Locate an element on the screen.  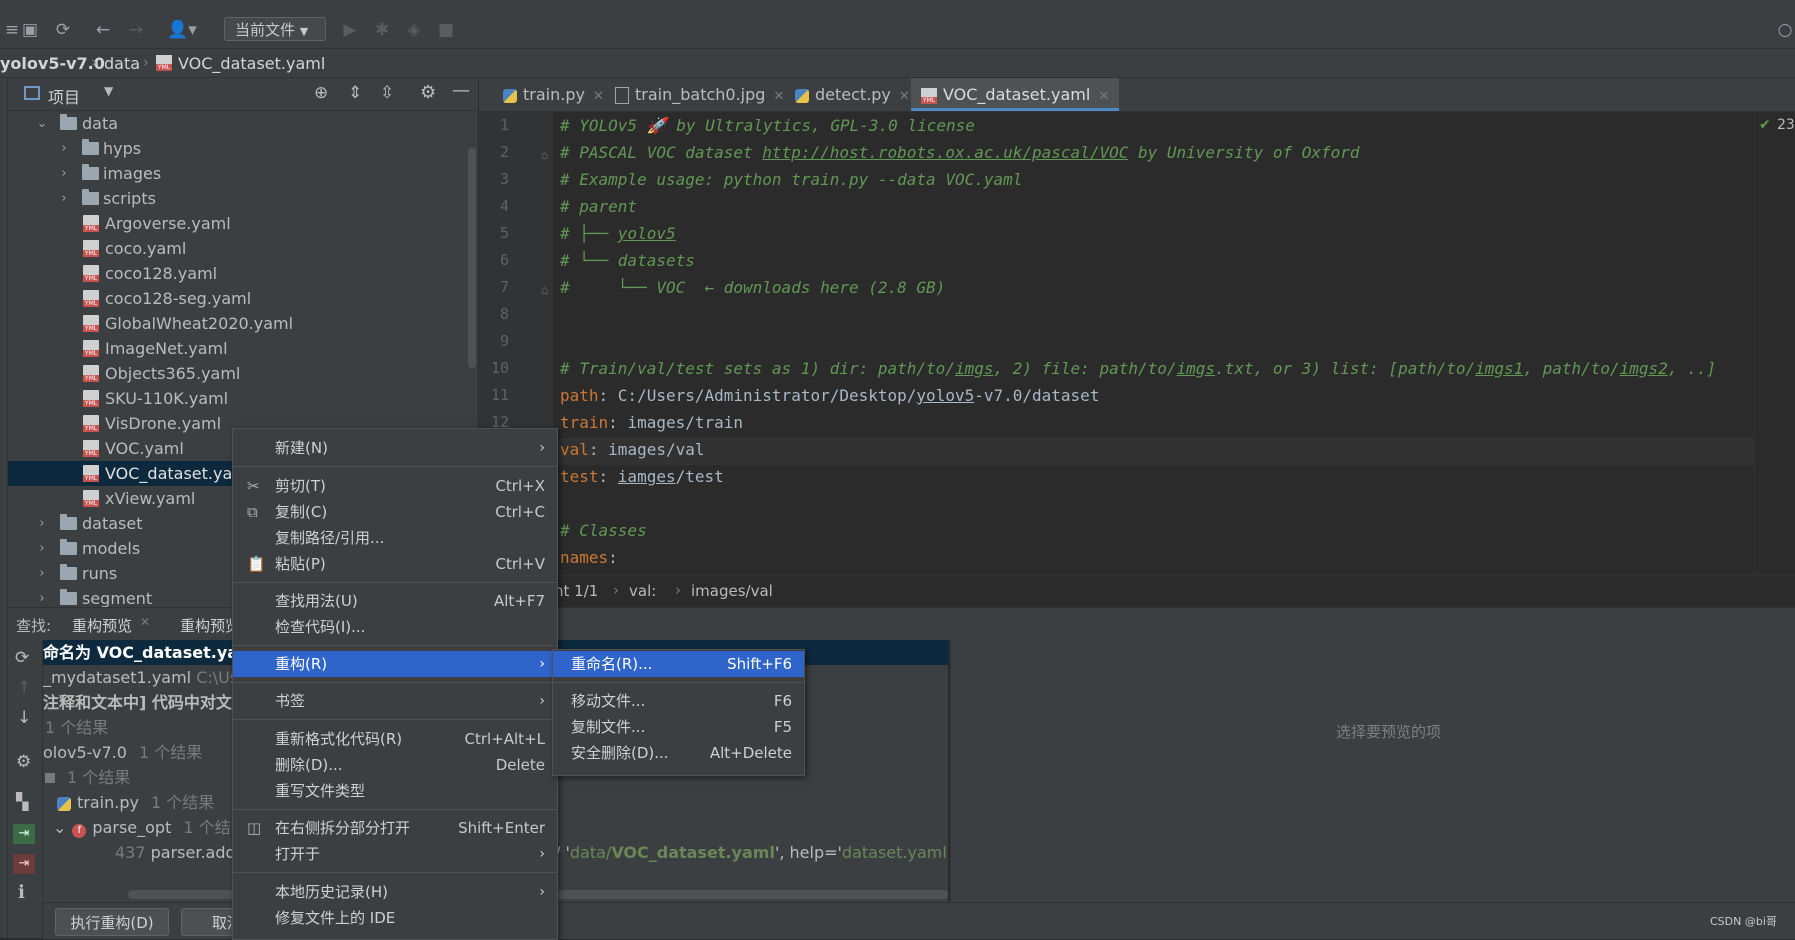
tree-item: ImageNet.yaml is located at coordinates (243, 348).